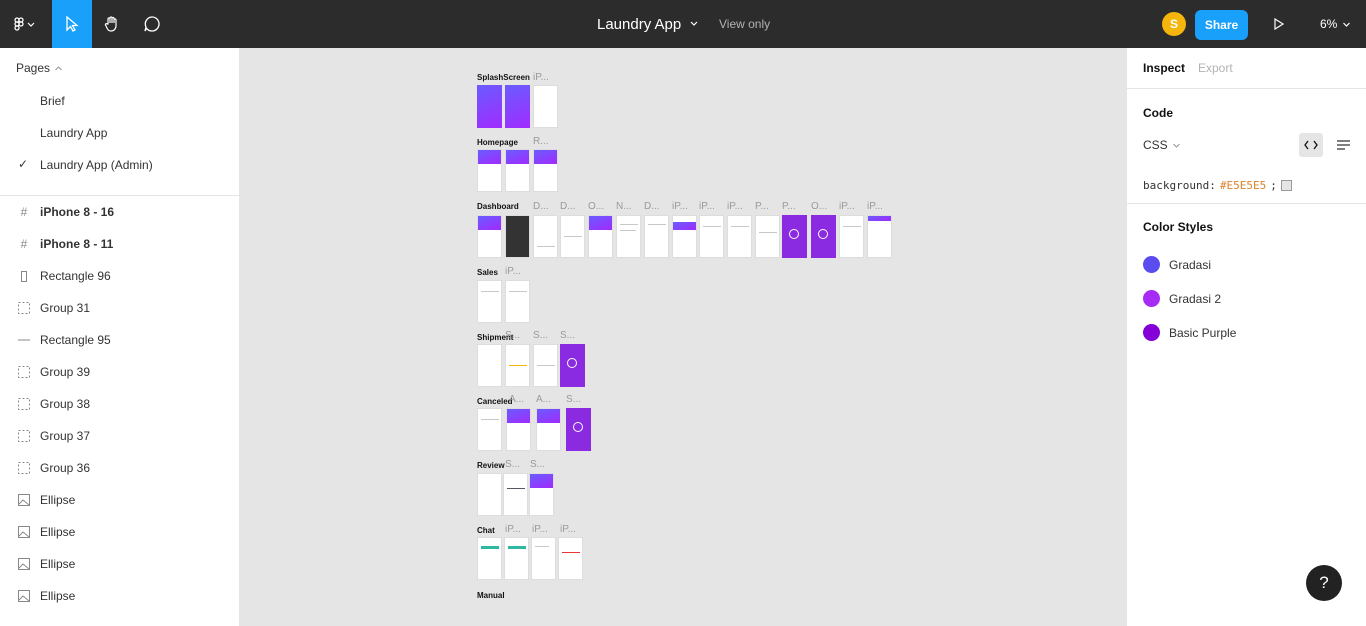  I want to click on layer-item: Group 31, so click(119, 308).